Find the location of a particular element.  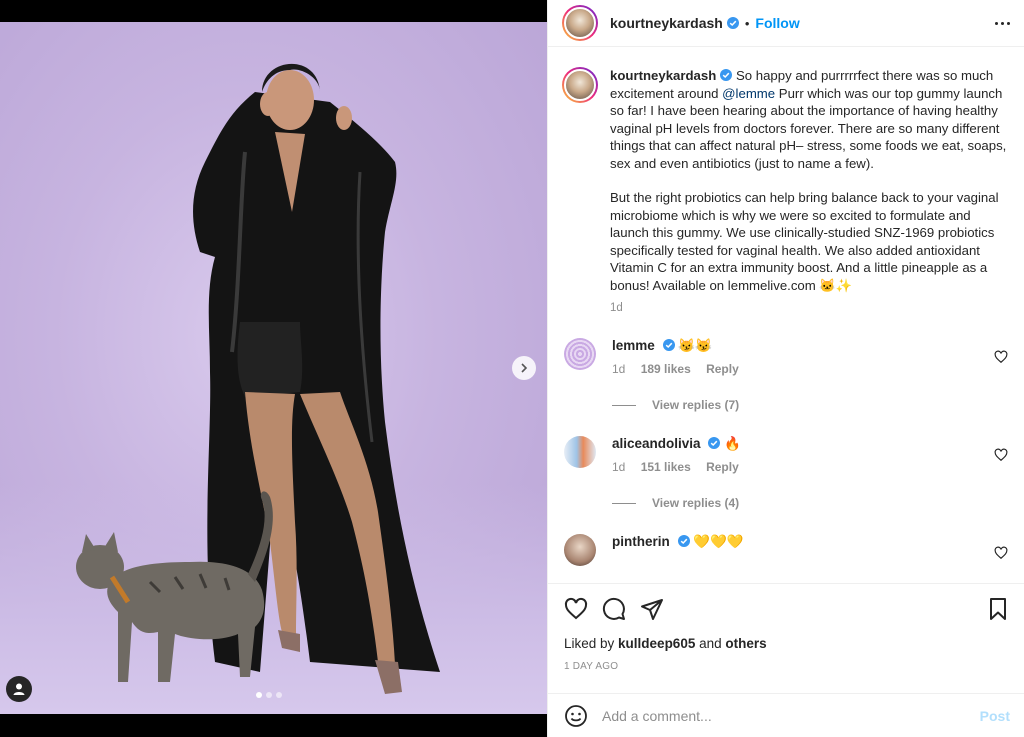

share-icon is located at coordinates (652, 609).